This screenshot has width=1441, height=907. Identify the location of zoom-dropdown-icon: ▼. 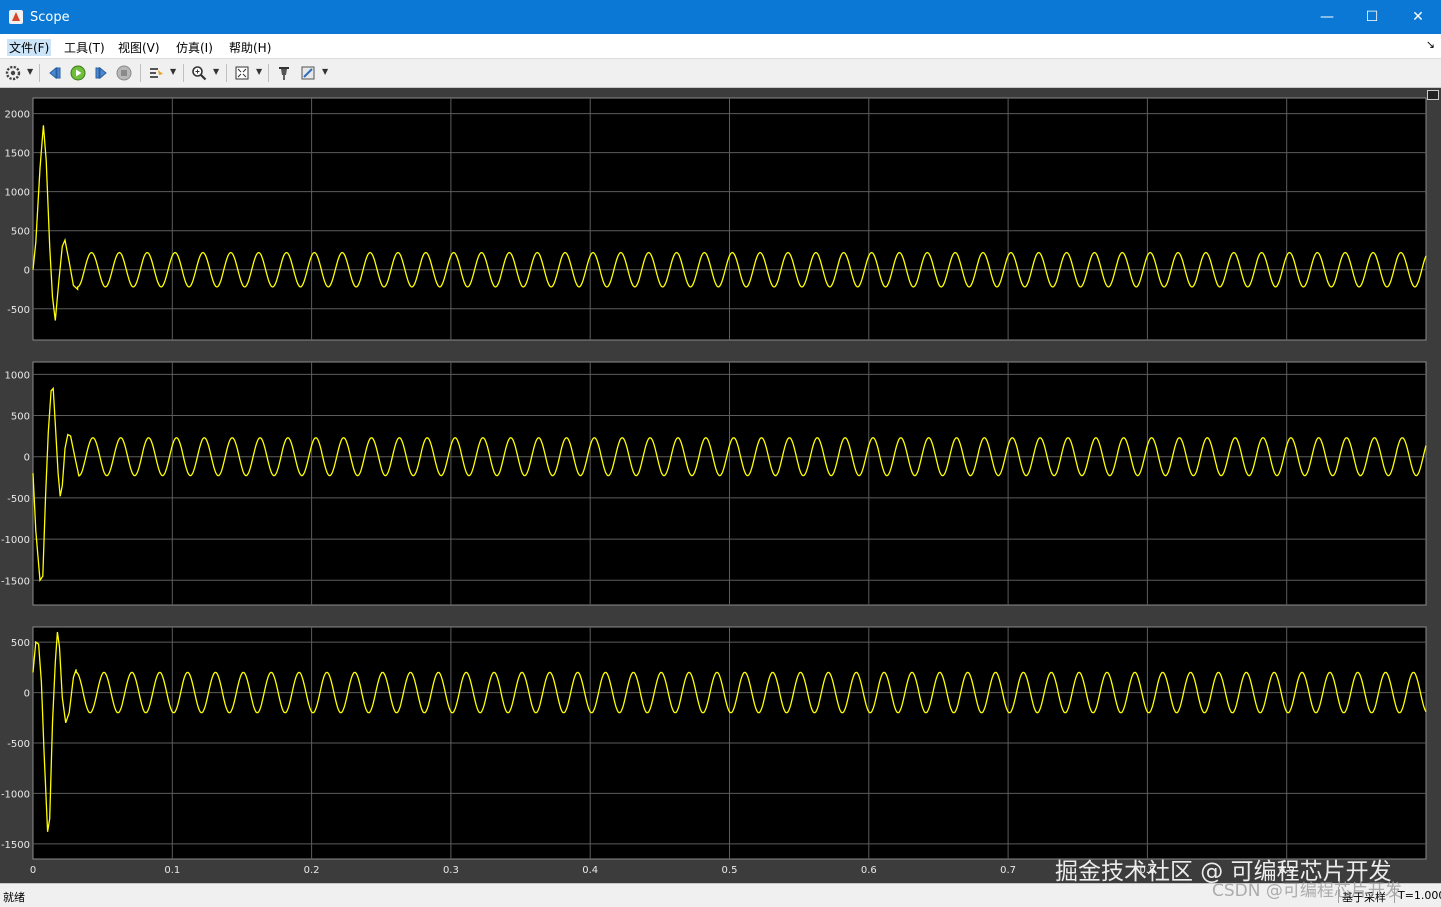
(216, 71).